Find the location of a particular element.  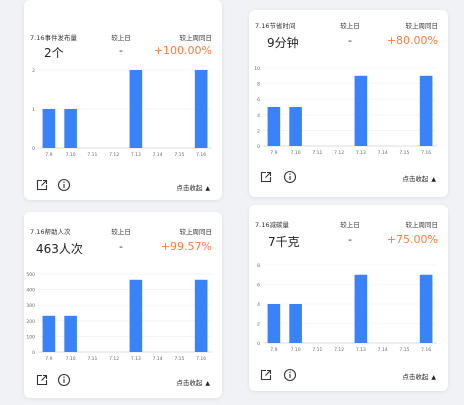

metric-value: 463人次 is located at coordinates (59, 249).